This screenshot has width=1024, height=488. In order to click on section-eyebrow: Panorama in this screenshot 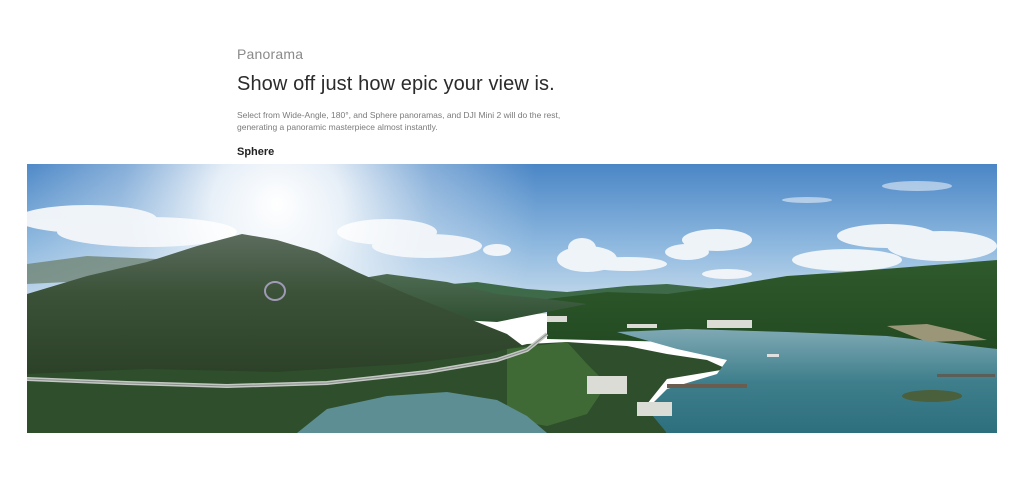, I will do `click(270, 54)`.